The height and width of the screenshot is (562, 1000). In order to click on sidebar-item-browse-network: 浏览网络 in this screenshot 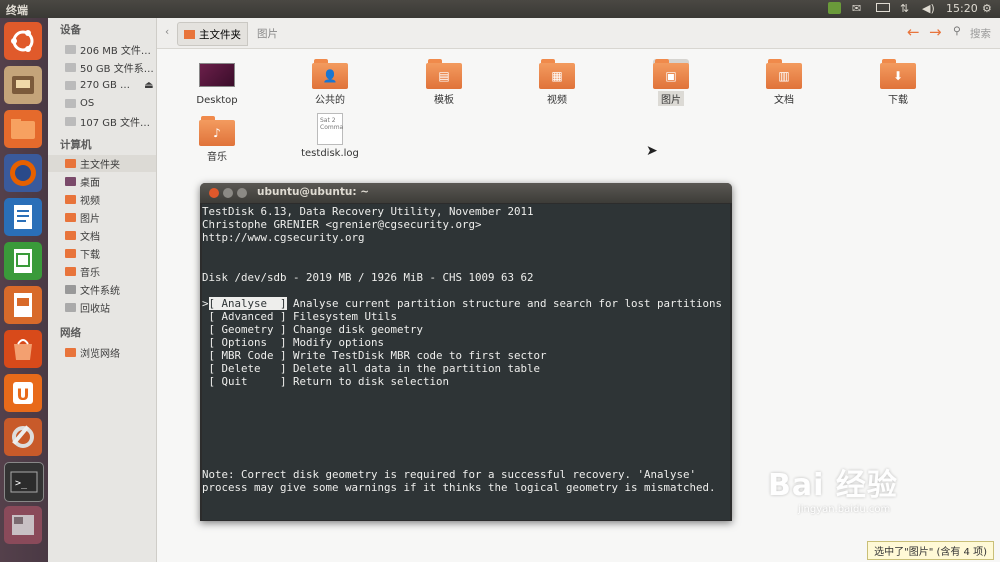, I will do `click(102, 352)`.